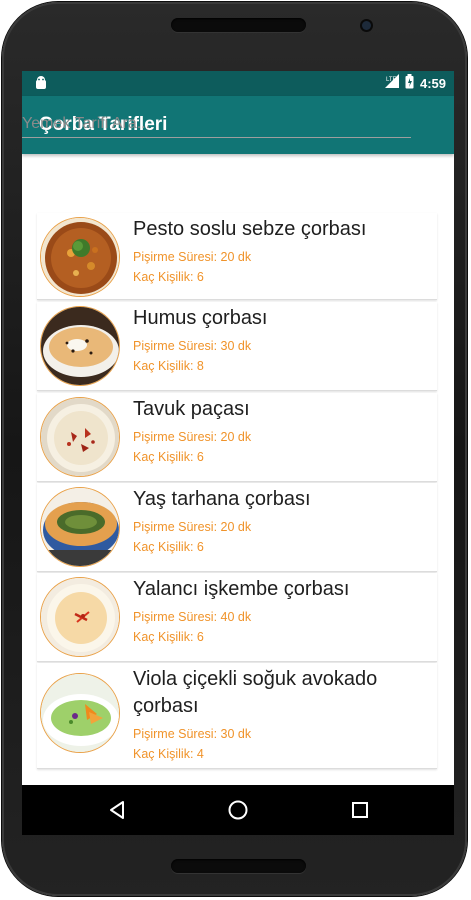 This screenshot has height=900, width=471. I want to click on back-icon, so click(118, 810).